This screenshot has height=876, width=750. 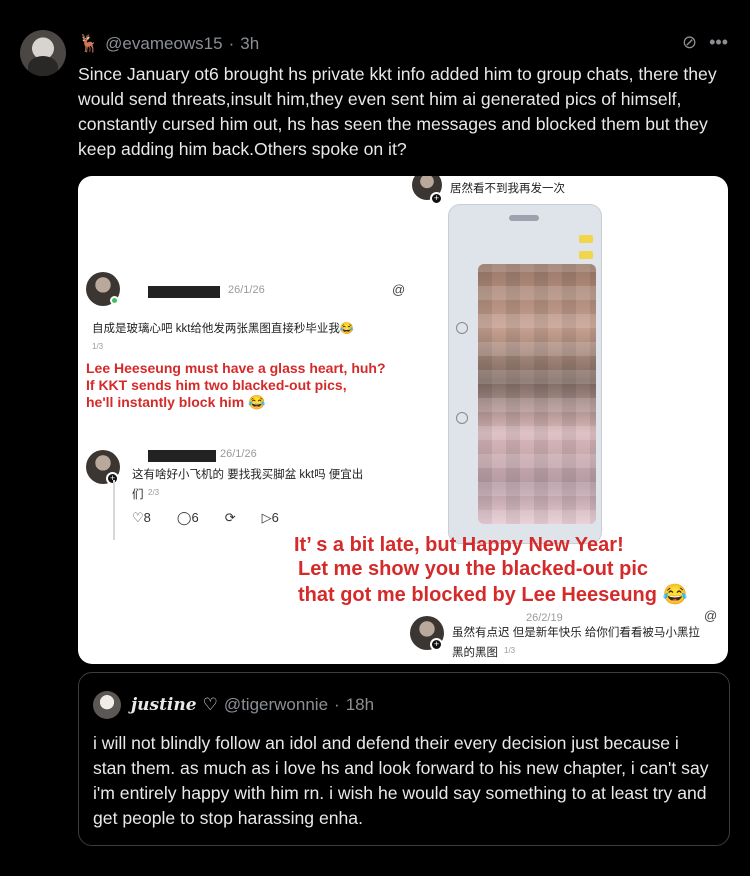 I want to click on quoted-author-name: justine, so click(x=164, y=705).